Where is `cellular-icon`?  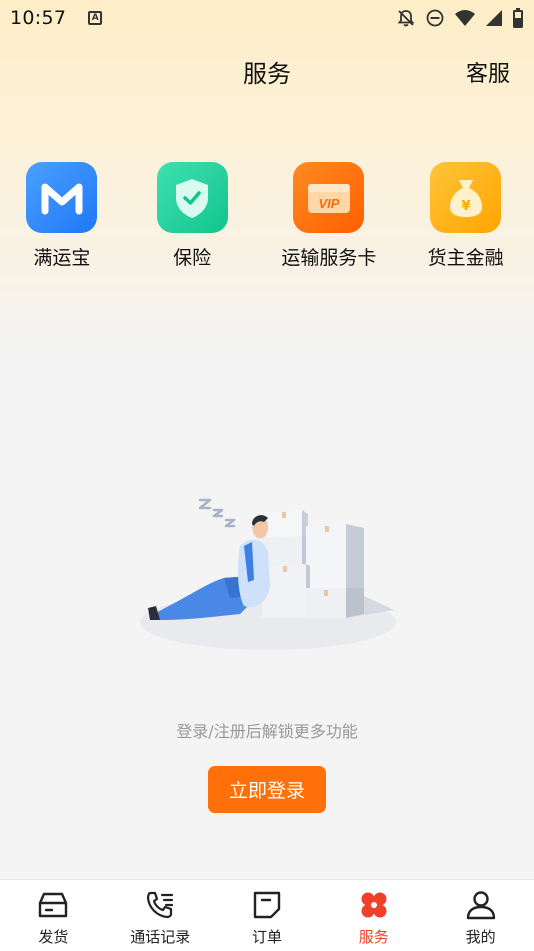
cellular-icon is located at coordinates (494, 18).